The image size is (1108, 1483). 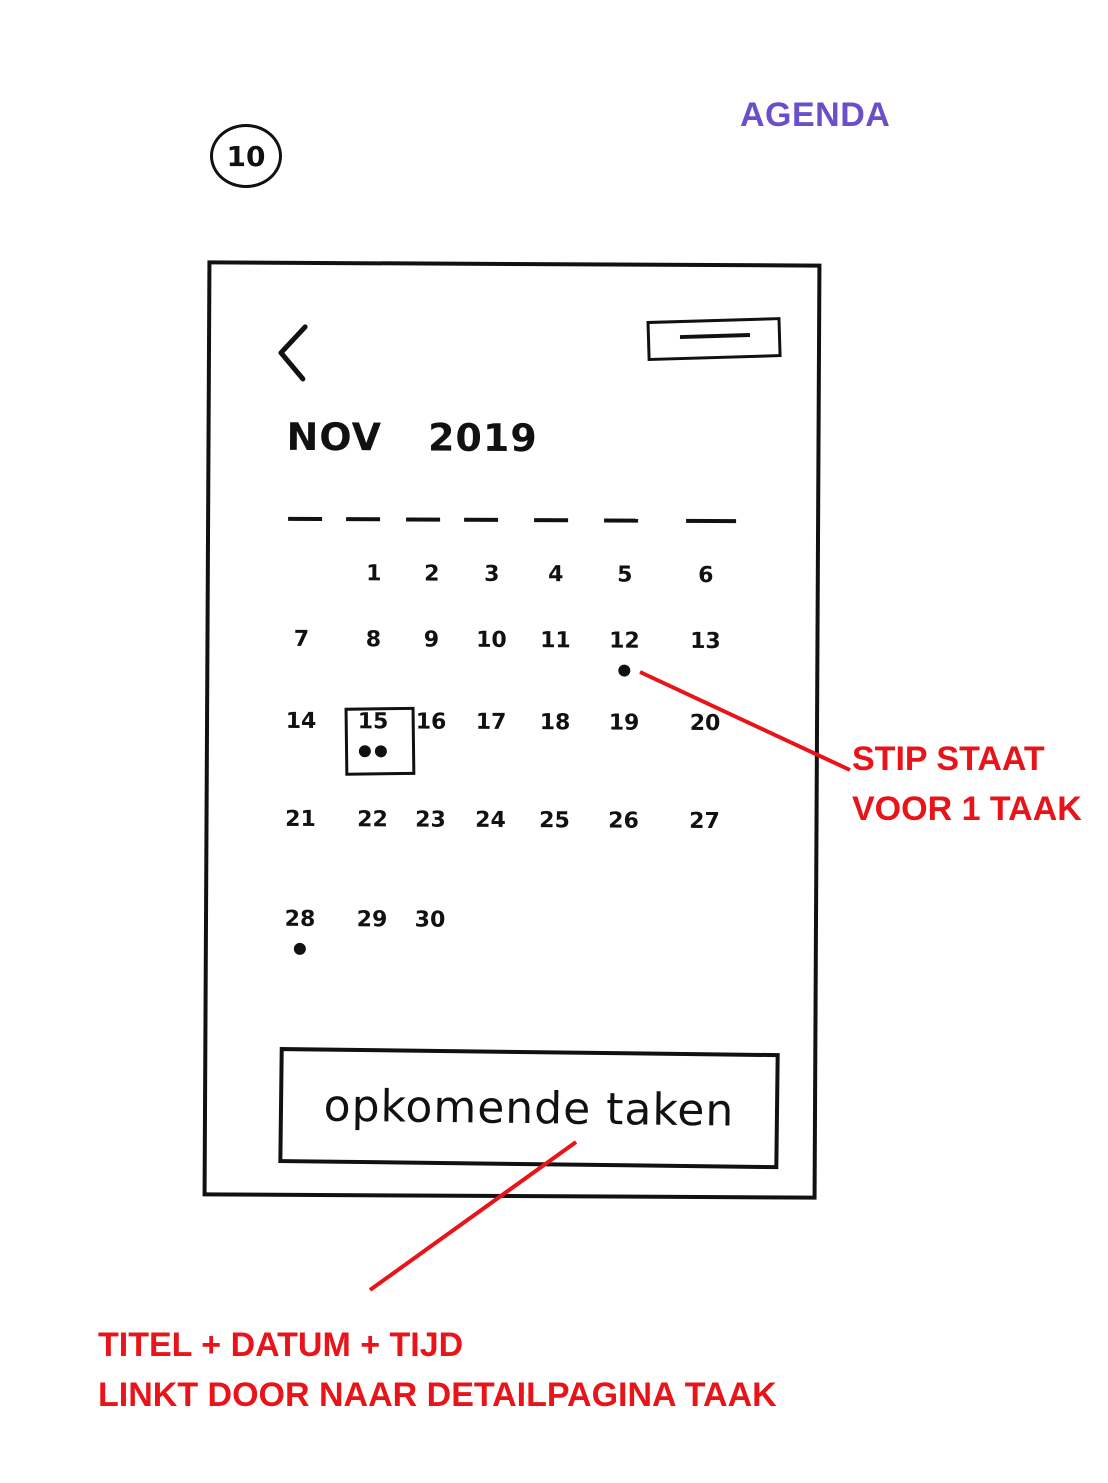 What do you see at coordinates (815, 115) in the screenshot?
I see `page-label: AGENDA` at bounding box center [815, 115].